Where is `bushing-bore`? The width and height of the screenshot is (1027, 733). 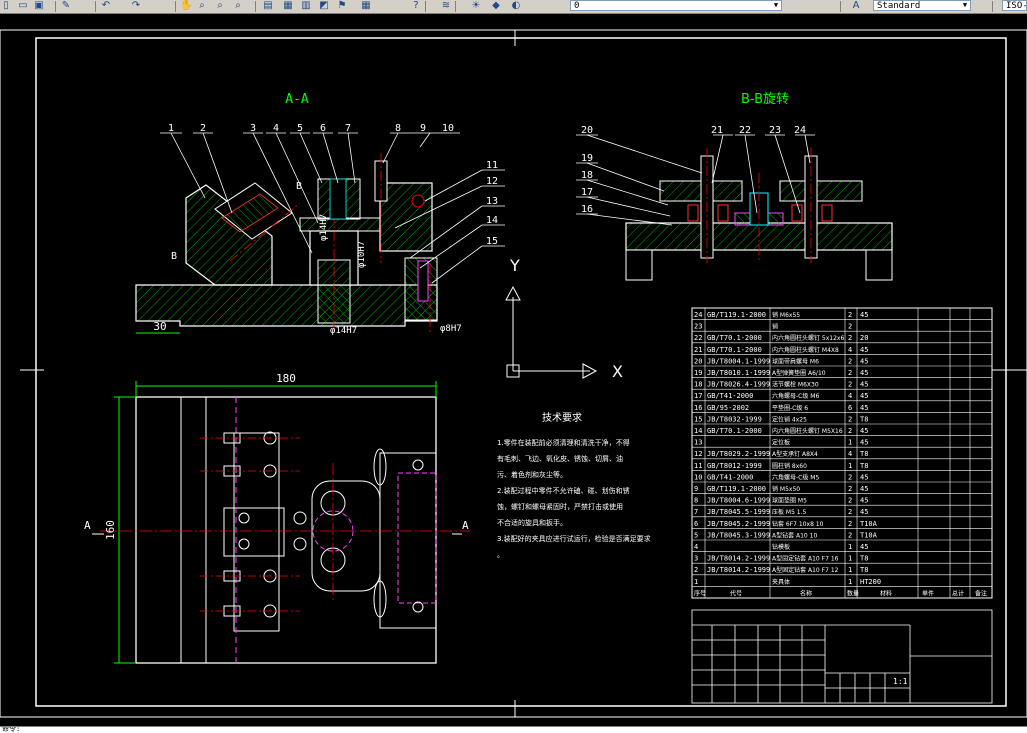
bushing-bore is located at coordinates (338, 199).